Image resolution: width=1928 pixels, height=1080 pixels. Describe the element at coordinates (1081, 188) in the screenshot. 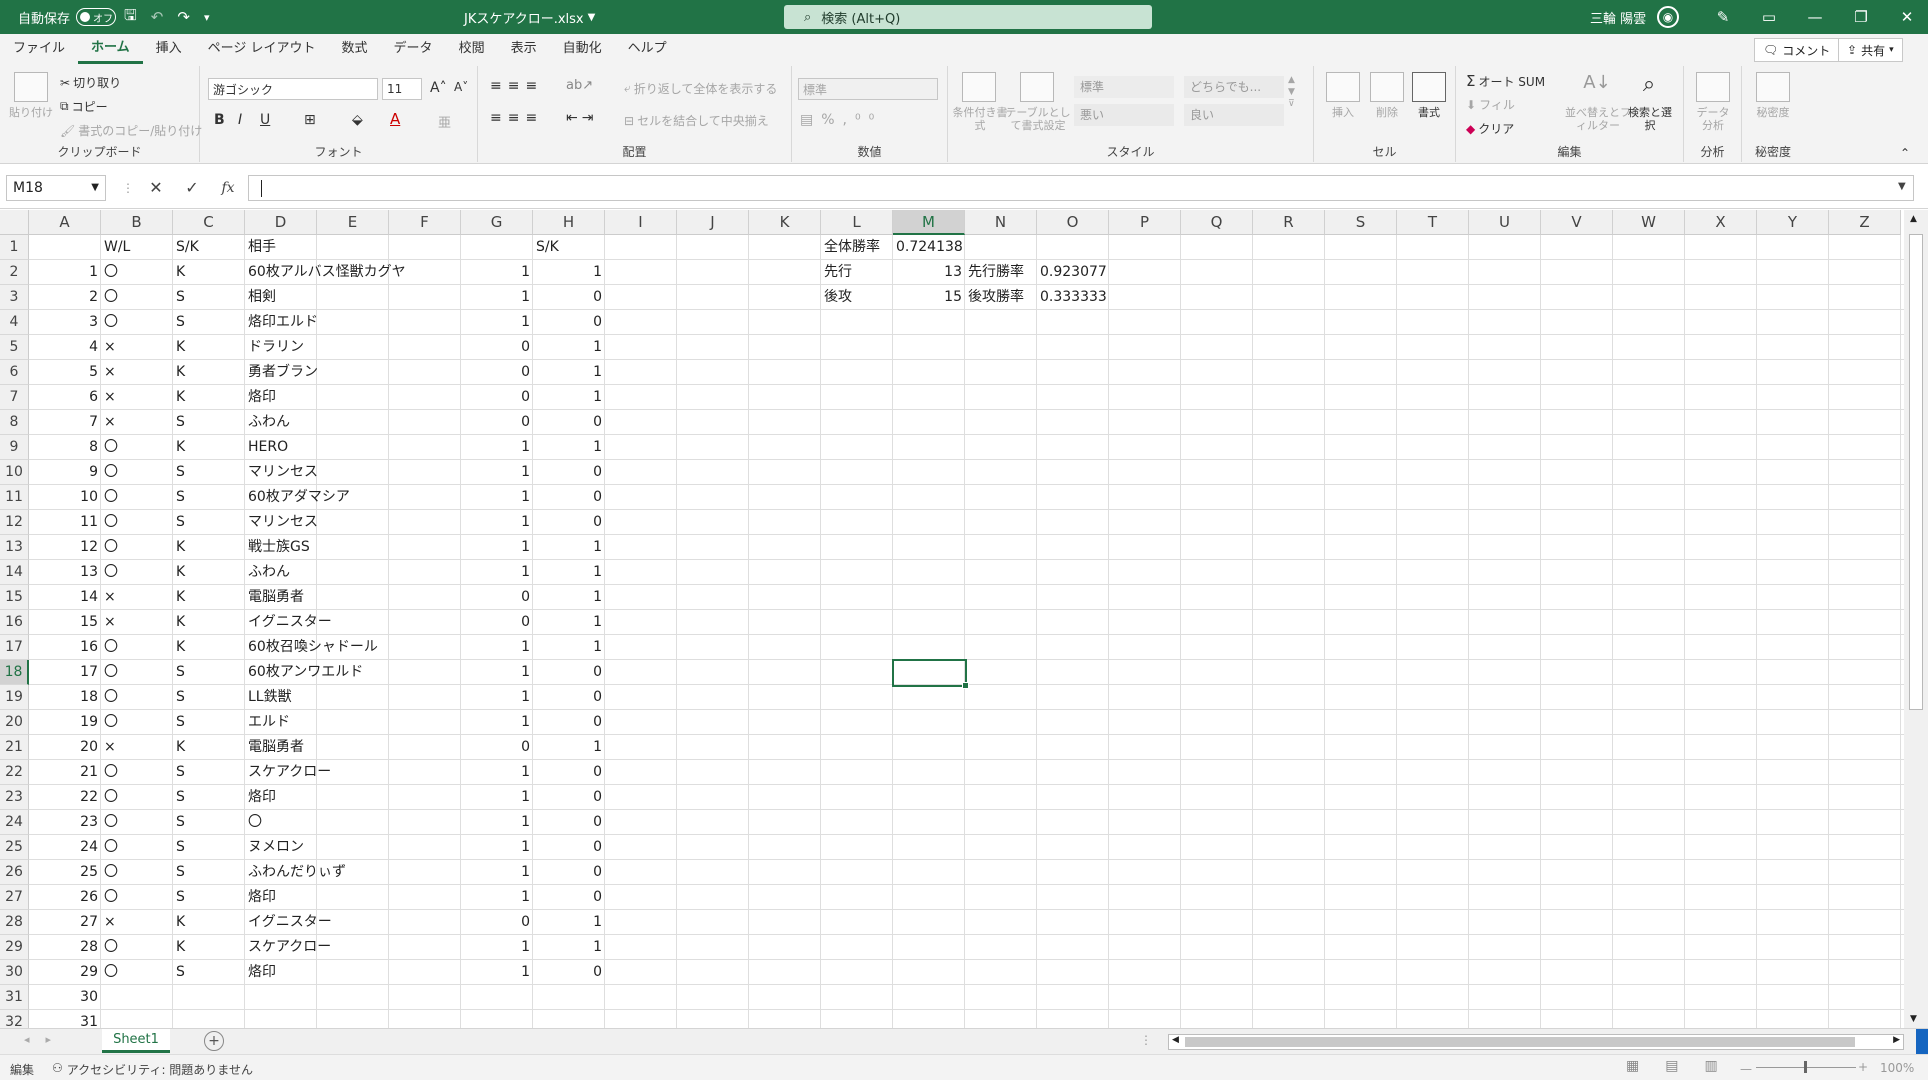

I see `formula-input` at that location.